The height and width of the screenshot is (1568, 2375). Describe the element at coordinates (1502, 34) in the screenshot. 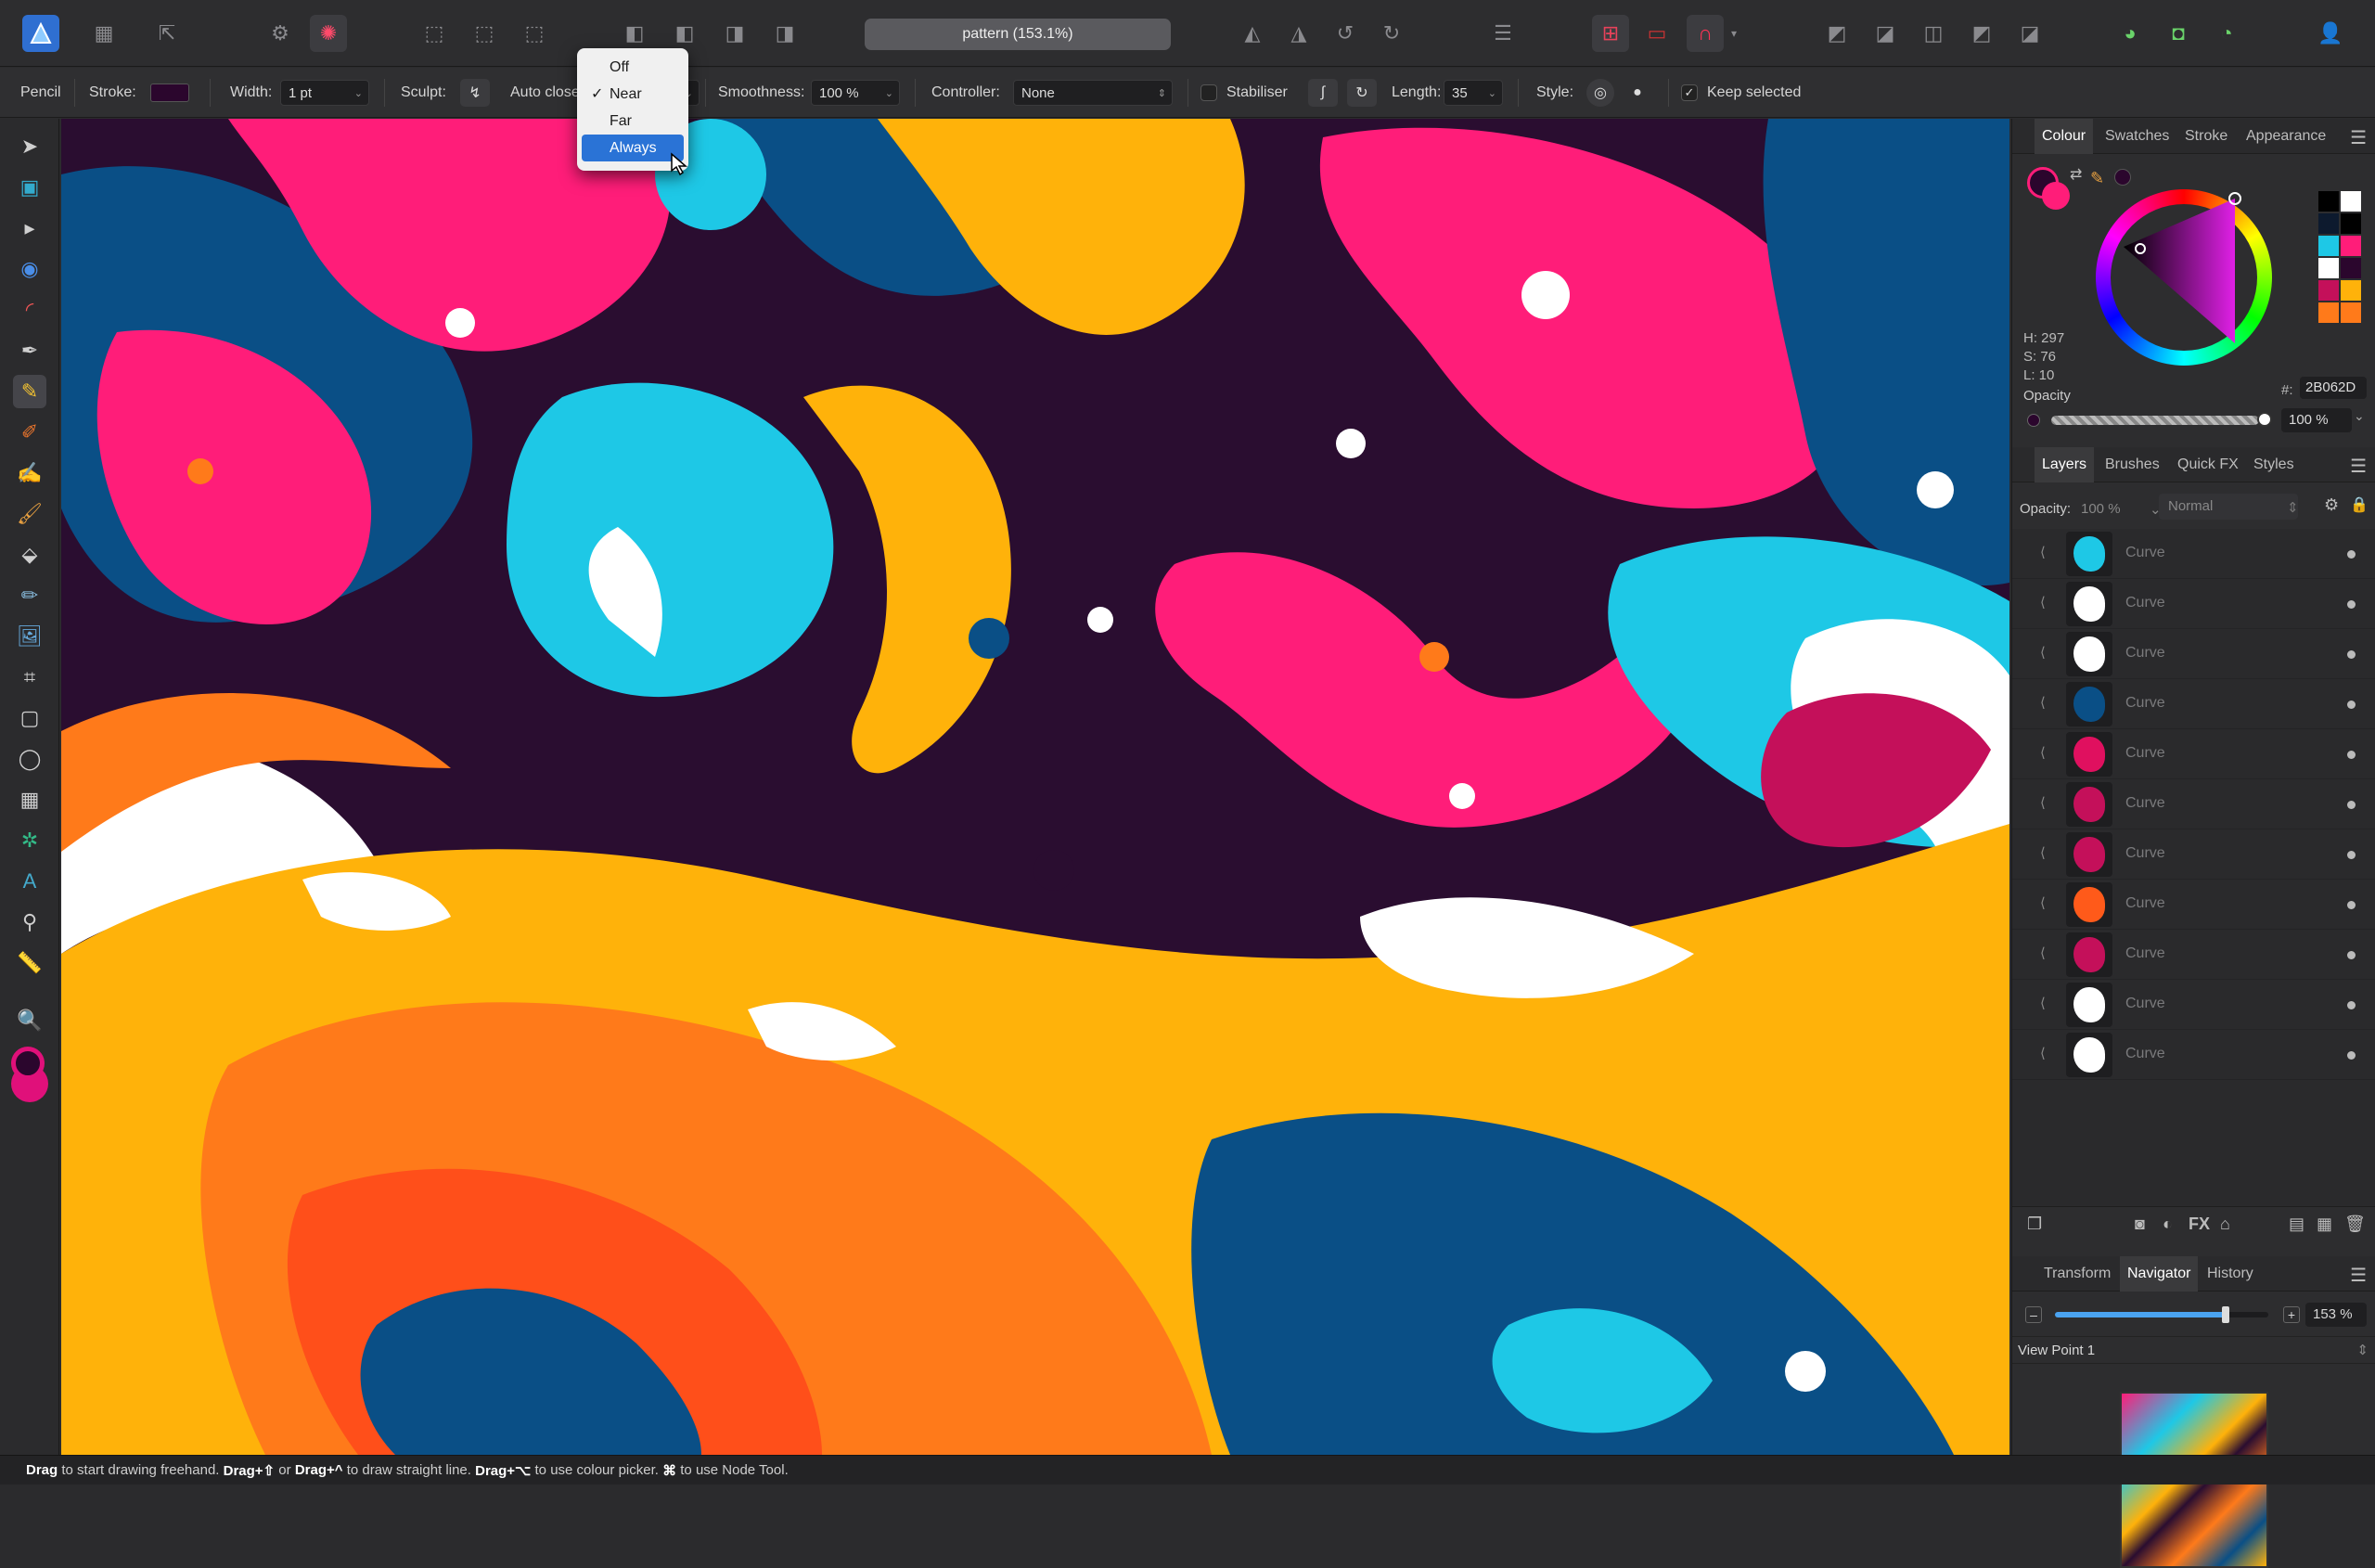

I see `align-icon: ☰` at that location.